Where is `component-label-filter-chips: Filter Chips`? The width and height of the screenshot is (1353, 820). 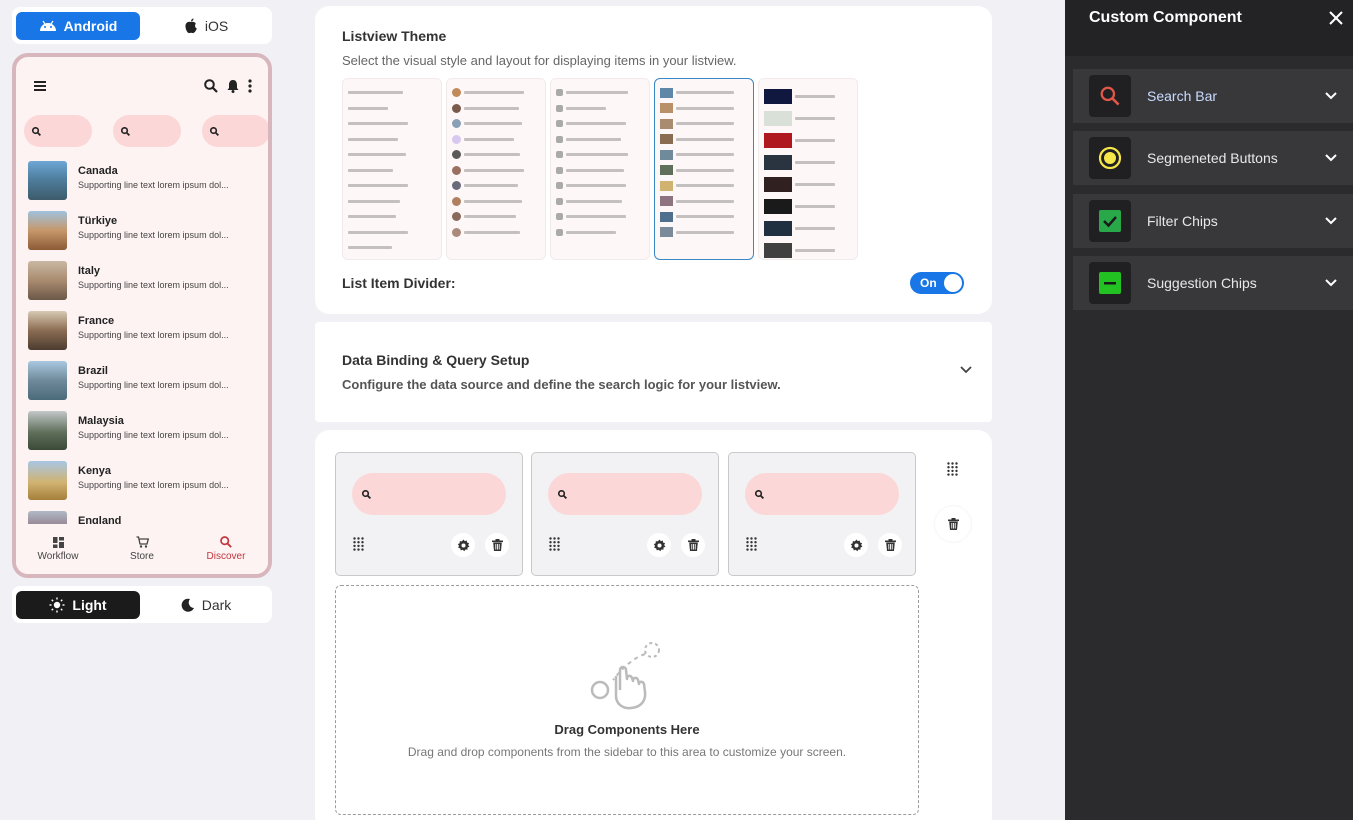
component-label-filter-chips: Filter Chips is located at coordinates (1182, 221).